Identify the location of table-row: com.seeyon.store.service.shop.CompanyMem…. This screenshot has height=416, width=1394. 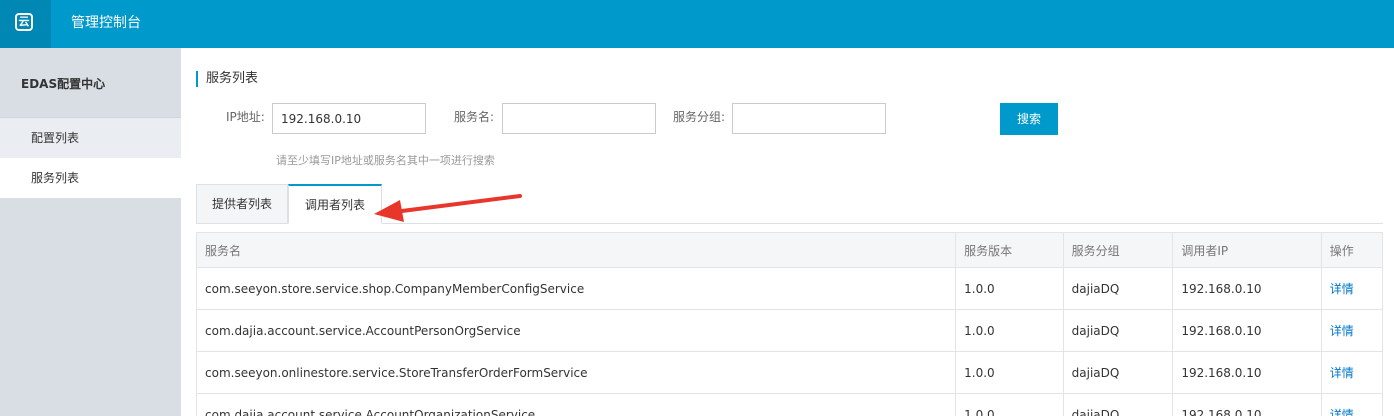
(789, 288).